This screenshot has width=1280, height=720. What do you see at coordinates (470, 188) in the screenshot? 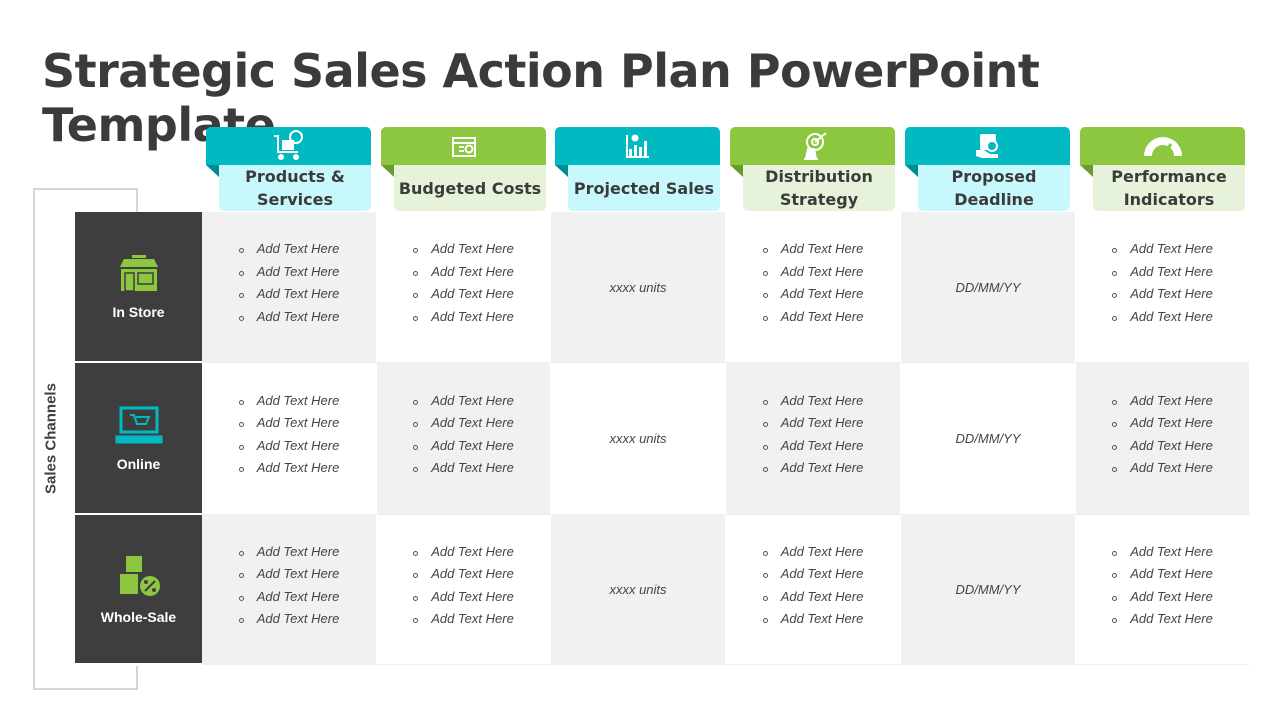
I see `column-header-label: Budgeted Costs` at bounding box center [470, 188].